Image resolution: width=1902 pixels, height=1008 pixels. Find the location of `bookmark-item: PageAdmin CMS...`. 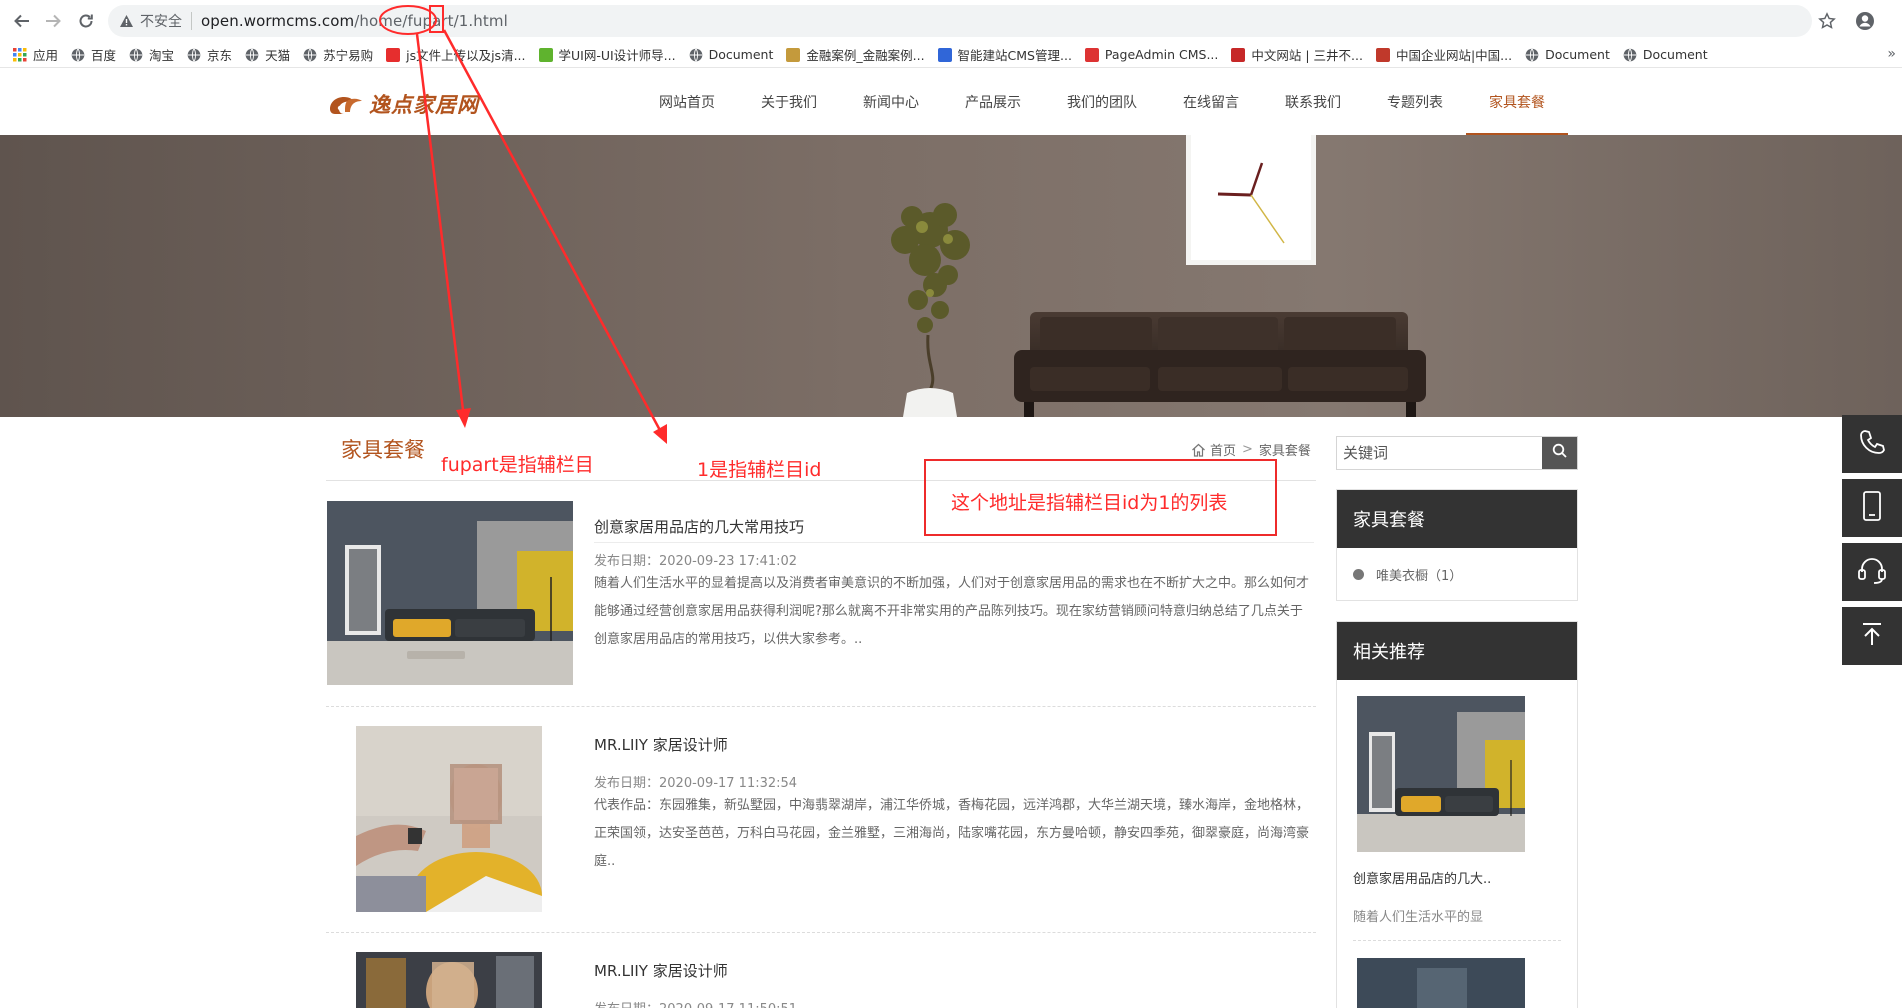

bookmark-item: PageAdmin CMS... is located at coordinates (1145, 54).